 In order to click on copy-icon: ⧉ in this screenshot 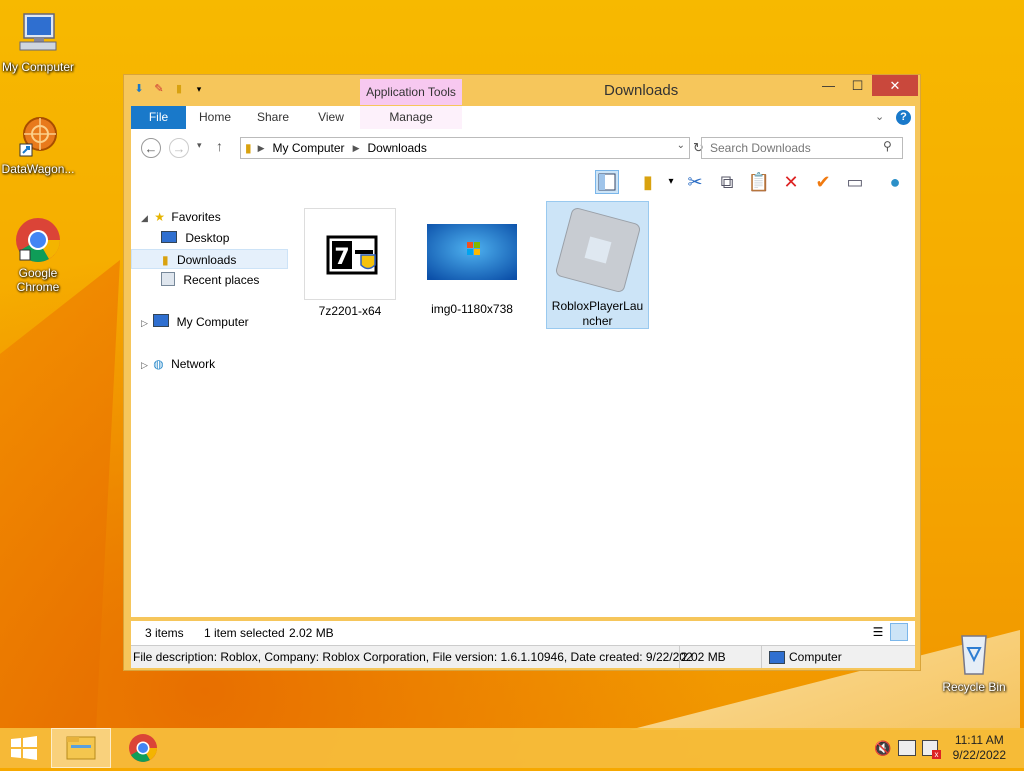, I will do `click(727, 182)`.